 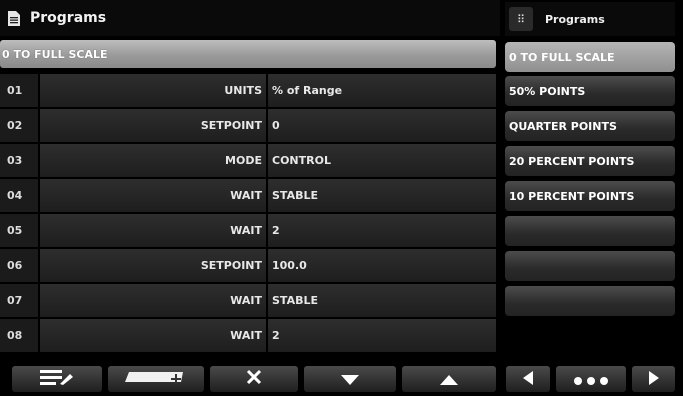 I want to click on arrow-up-icon, so click(x=449, y=379).